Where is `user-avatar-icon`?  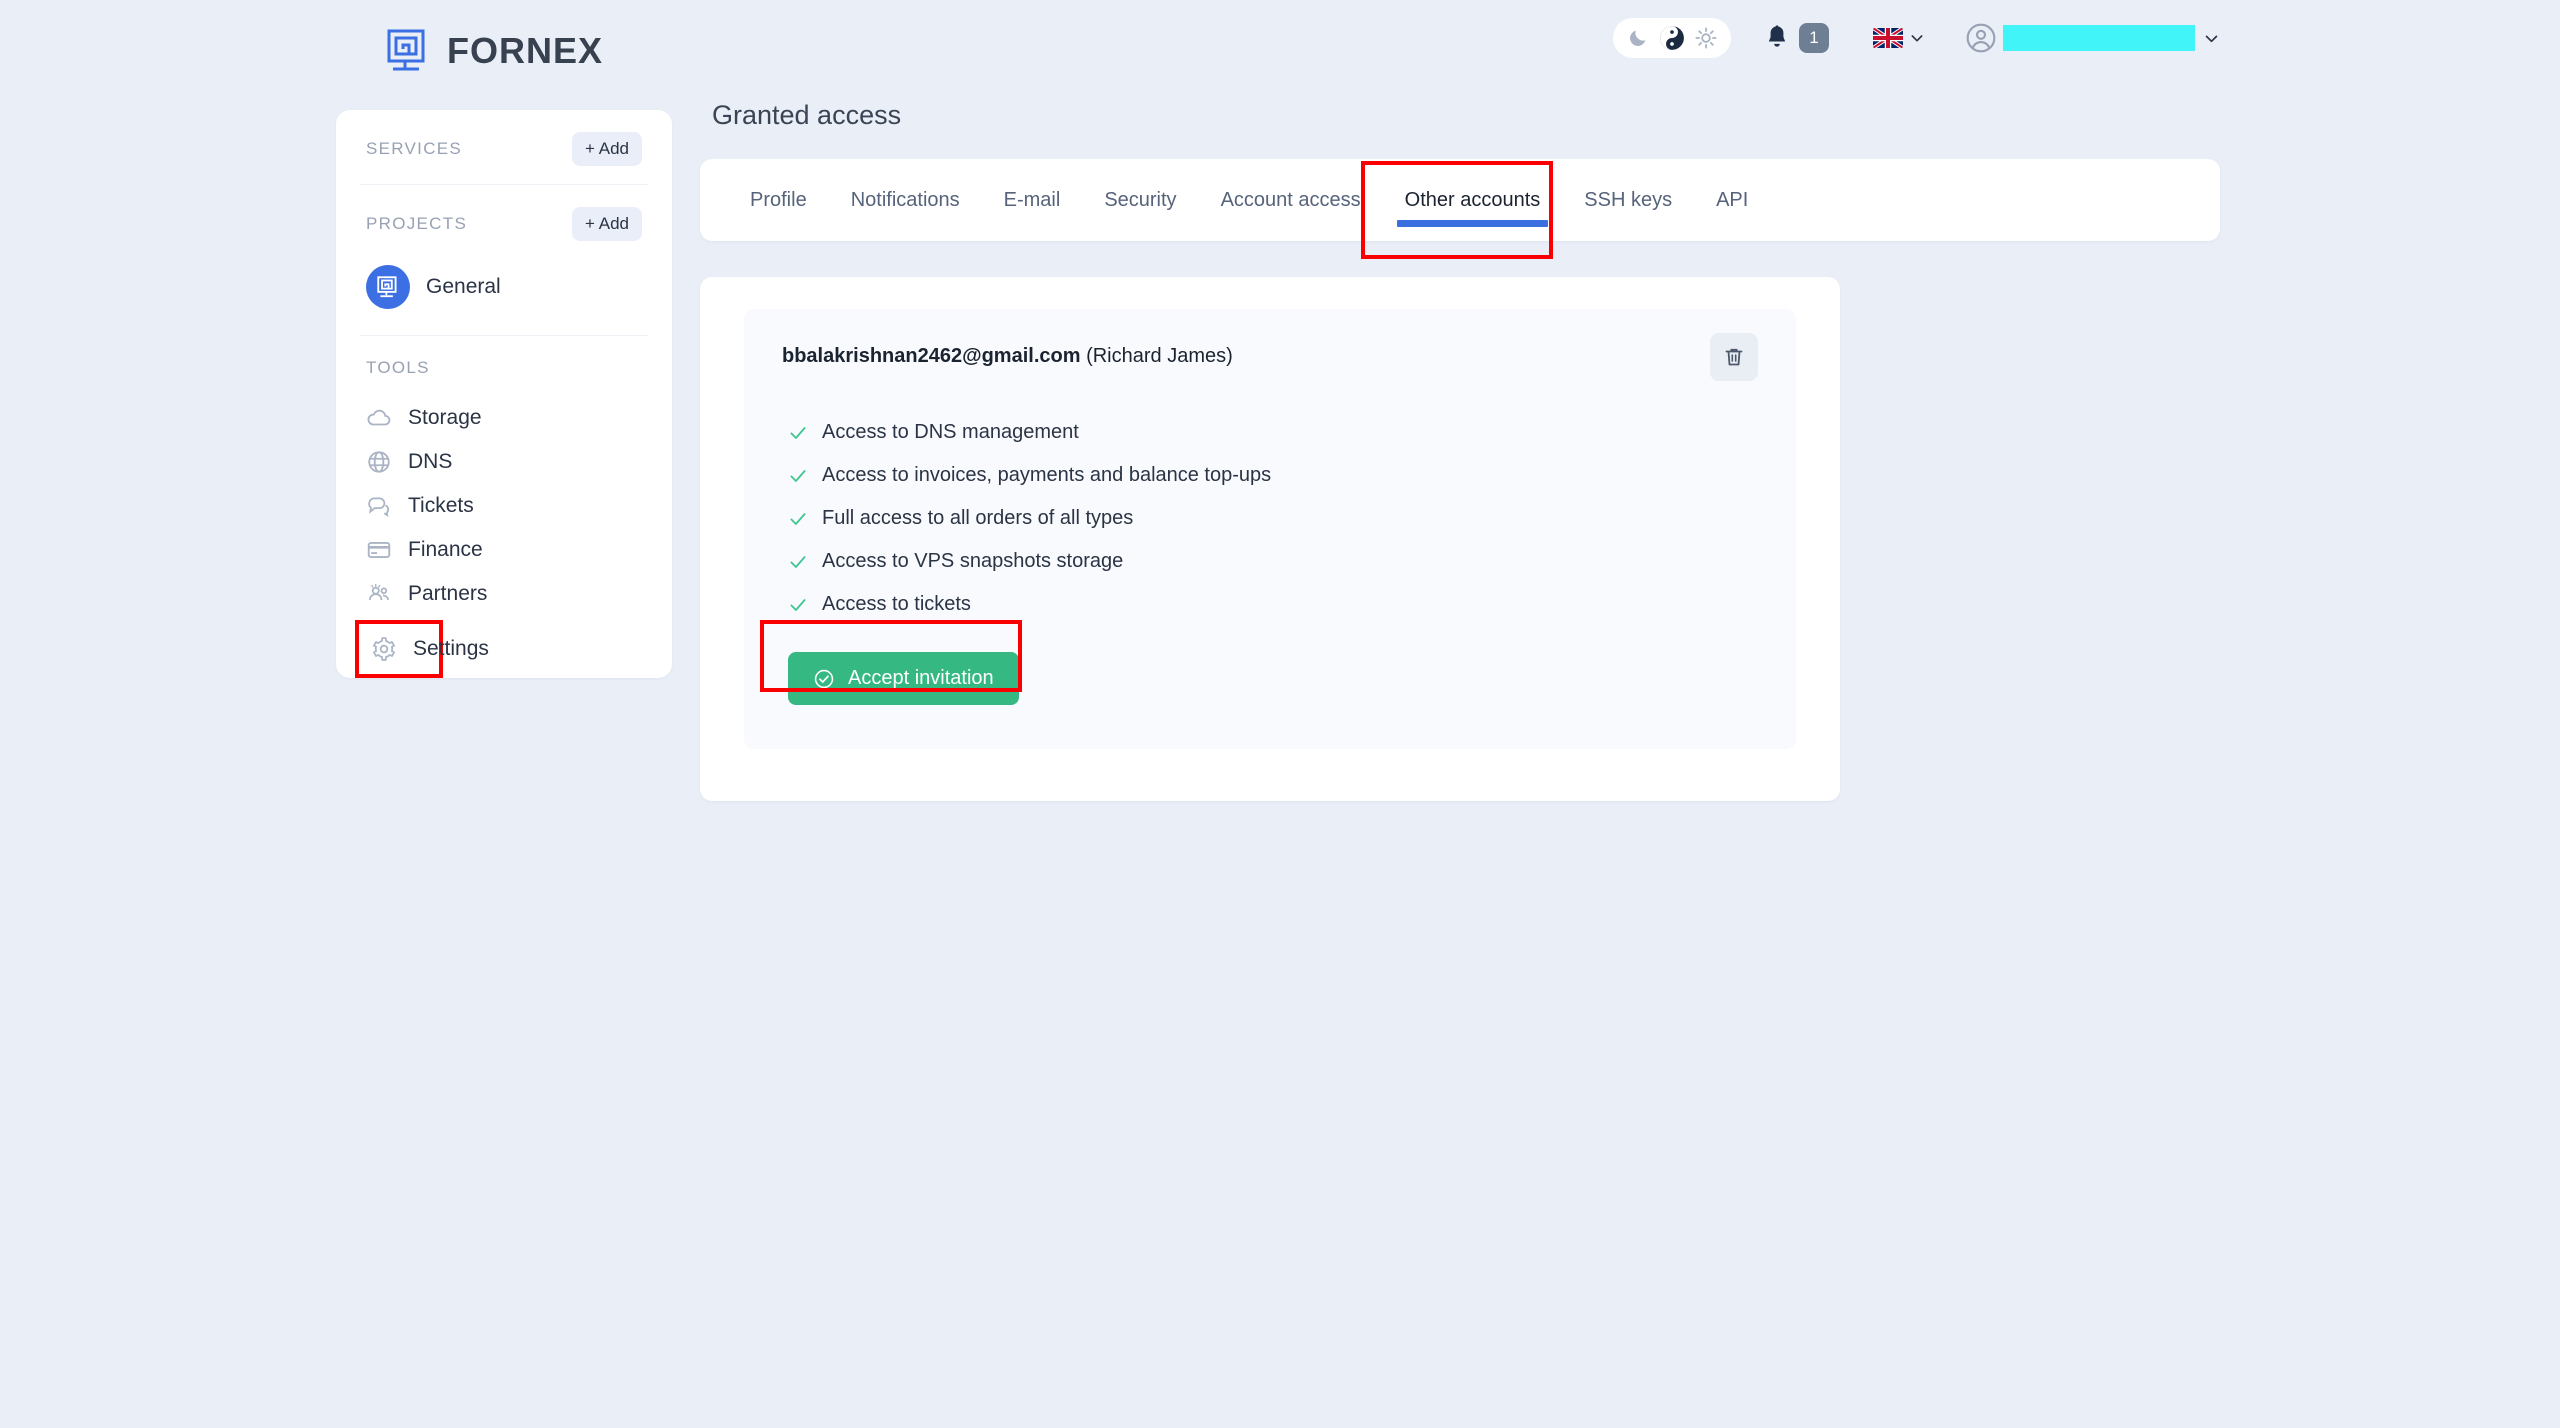
user-avatar-icon is located at coordinates (1981, 38).